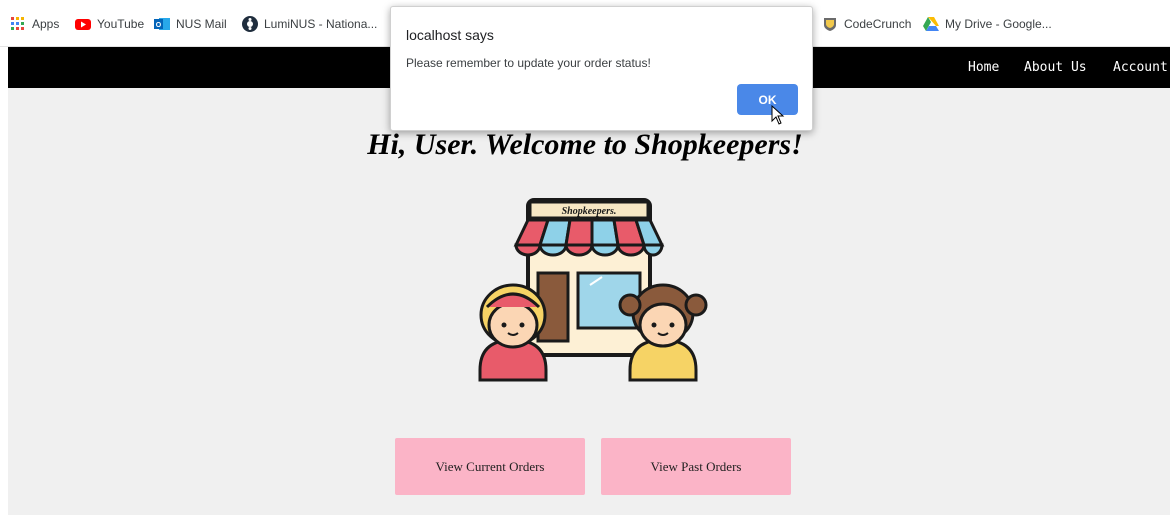 This screenshot has height=515, width=1170. Describe the element at coordinates (1055, 67) in the screenshot. I see `nav-about-link: About Us` at that location.